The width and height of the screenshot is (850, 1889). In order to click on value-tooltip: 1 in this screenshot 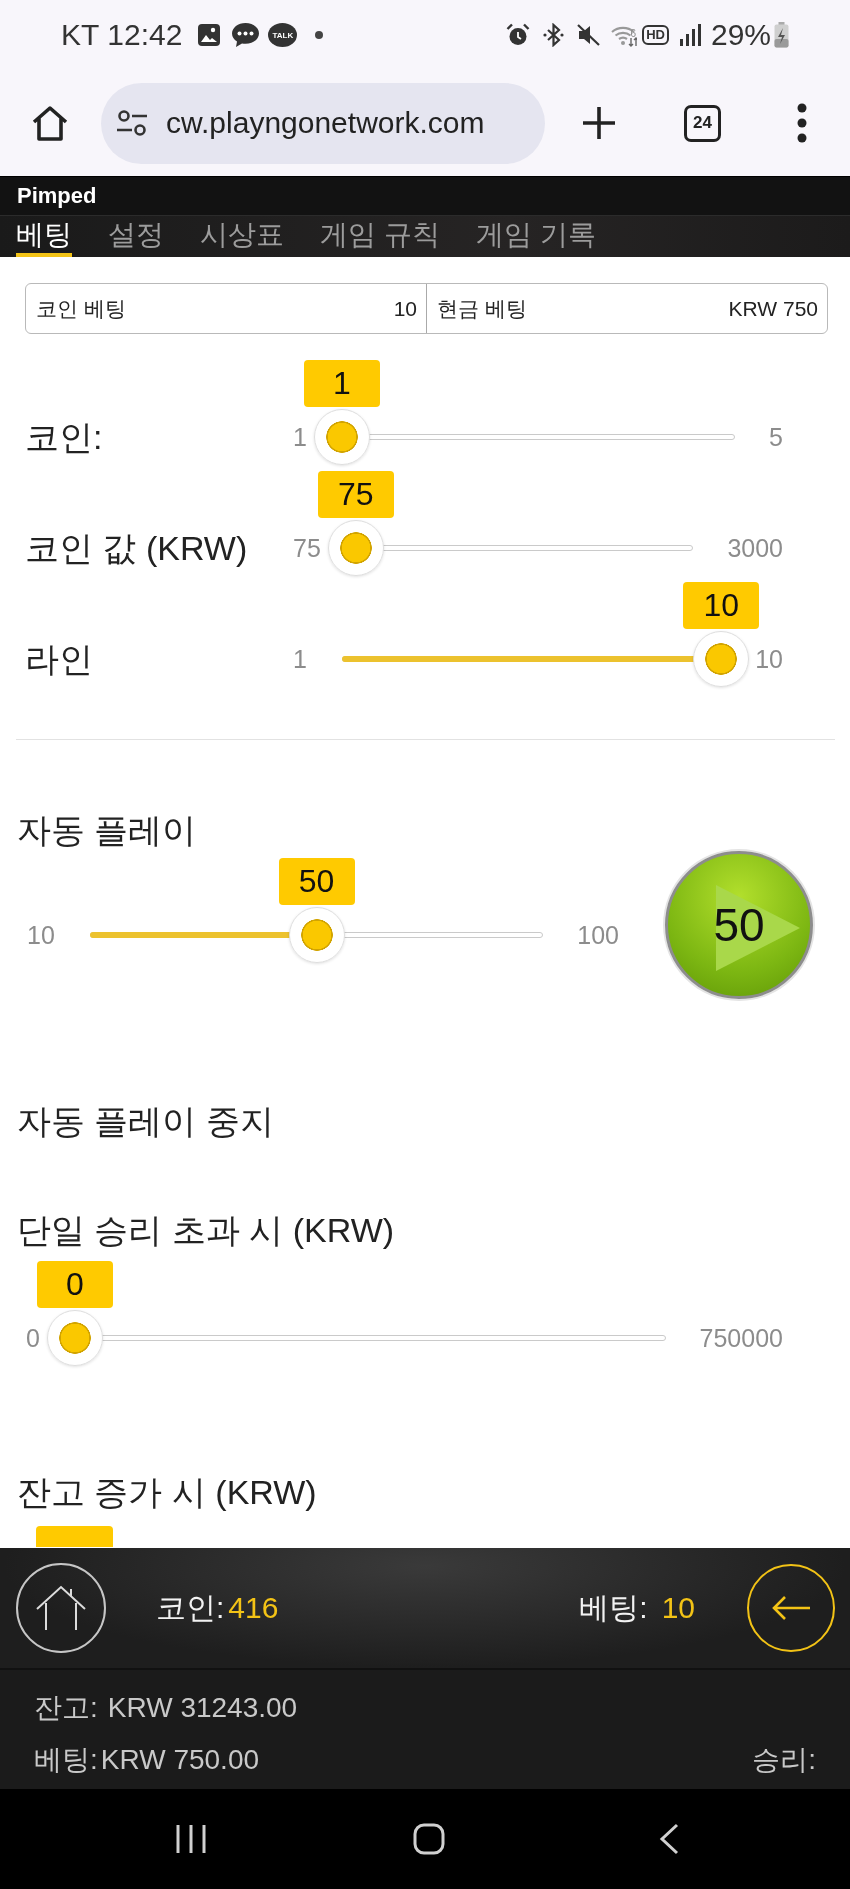, I will do `click(341, 383)`.